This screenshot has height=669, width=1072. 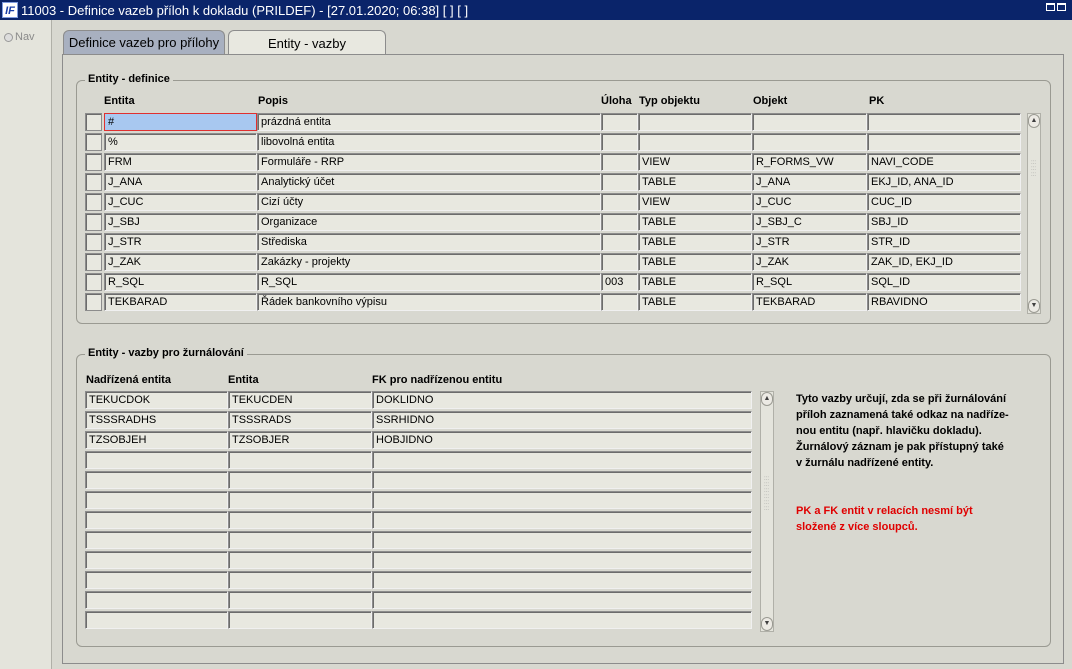 What do you see at coordinates (429, 182) in the screenshot?
I see `cell-popis: Analytický účet` at bounding box center [429, 182].